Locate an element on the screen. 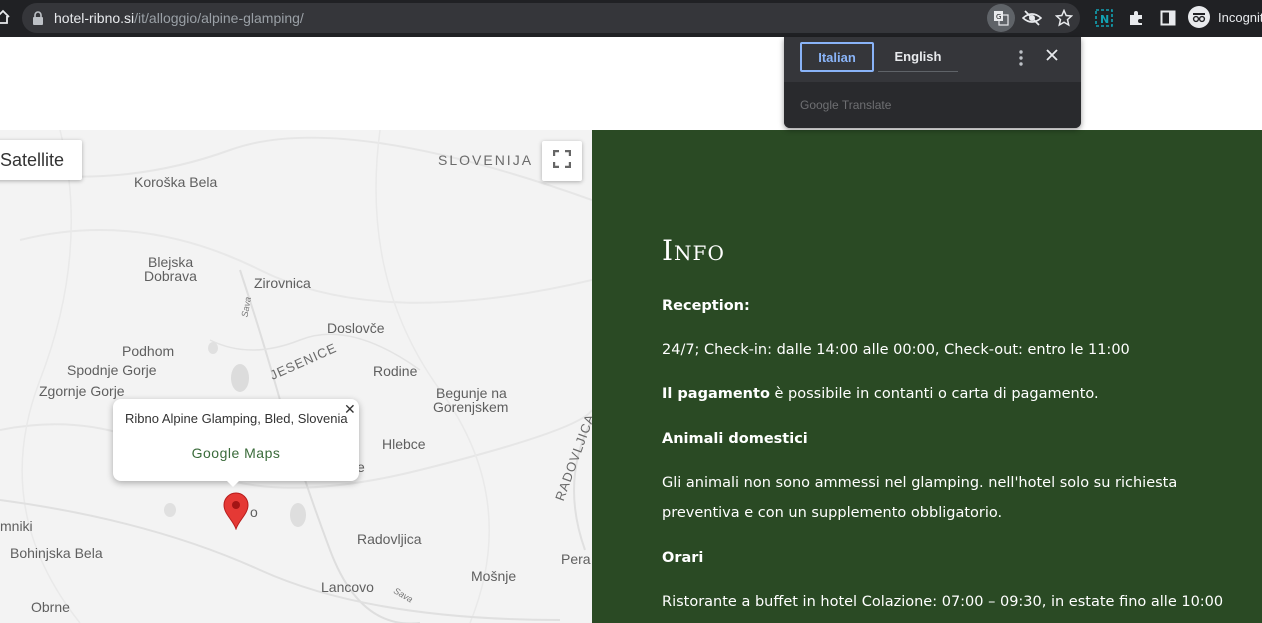  map-label-town: mniki is located at coordinates (16, 526).